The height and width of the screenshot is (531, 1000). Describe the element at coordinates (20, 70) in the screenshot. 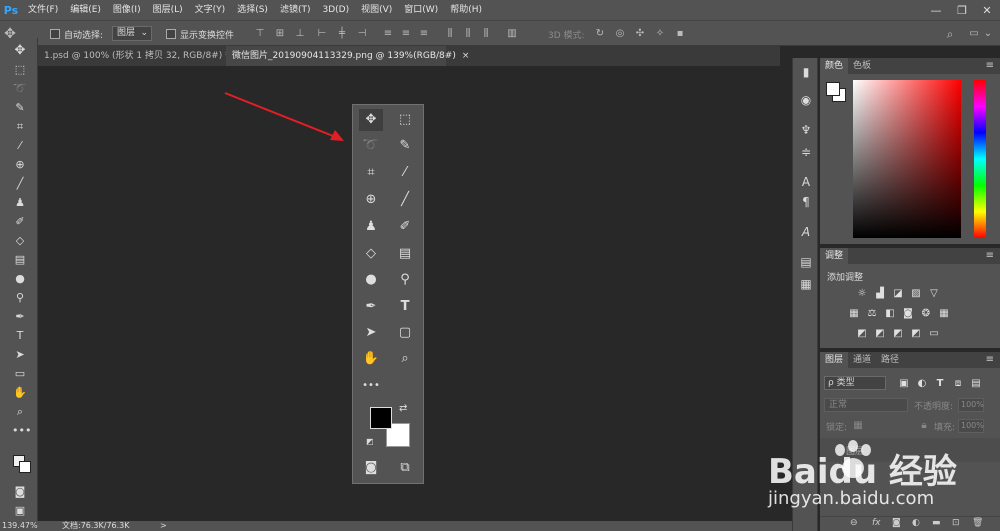

I see `marquee-tool-icon: ⬚` at that location.